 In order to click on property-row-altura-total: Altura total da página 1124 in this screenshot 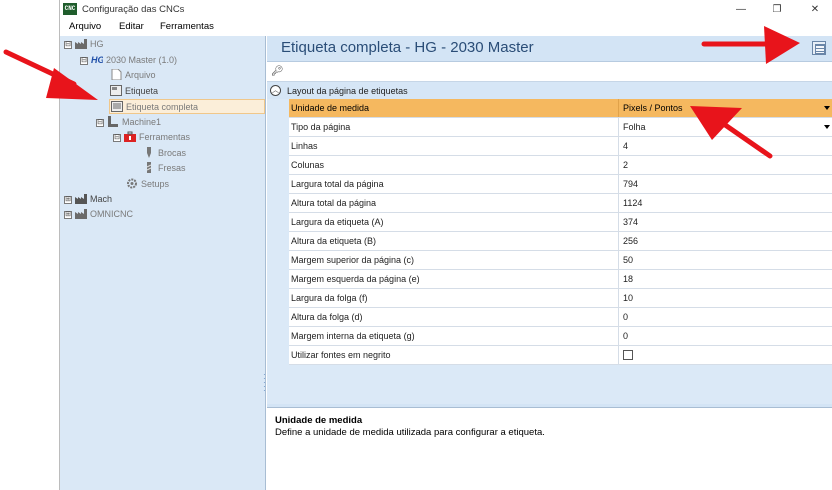, I will do `click(560, 203)`.